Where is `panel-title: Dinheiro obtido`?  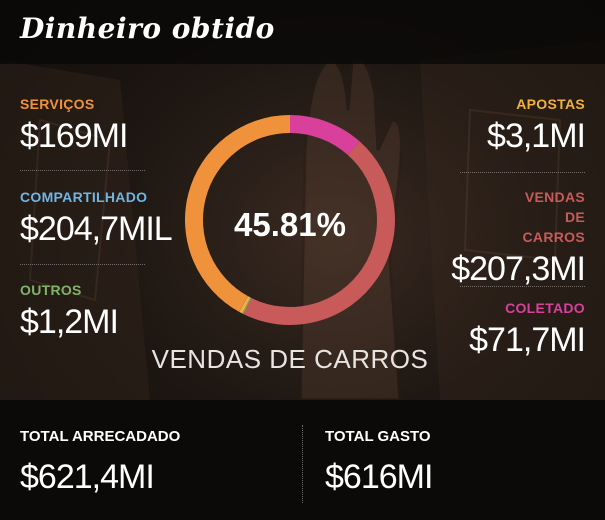
panel-title: Dinheiro obtido is located at coordinates (147, 28).